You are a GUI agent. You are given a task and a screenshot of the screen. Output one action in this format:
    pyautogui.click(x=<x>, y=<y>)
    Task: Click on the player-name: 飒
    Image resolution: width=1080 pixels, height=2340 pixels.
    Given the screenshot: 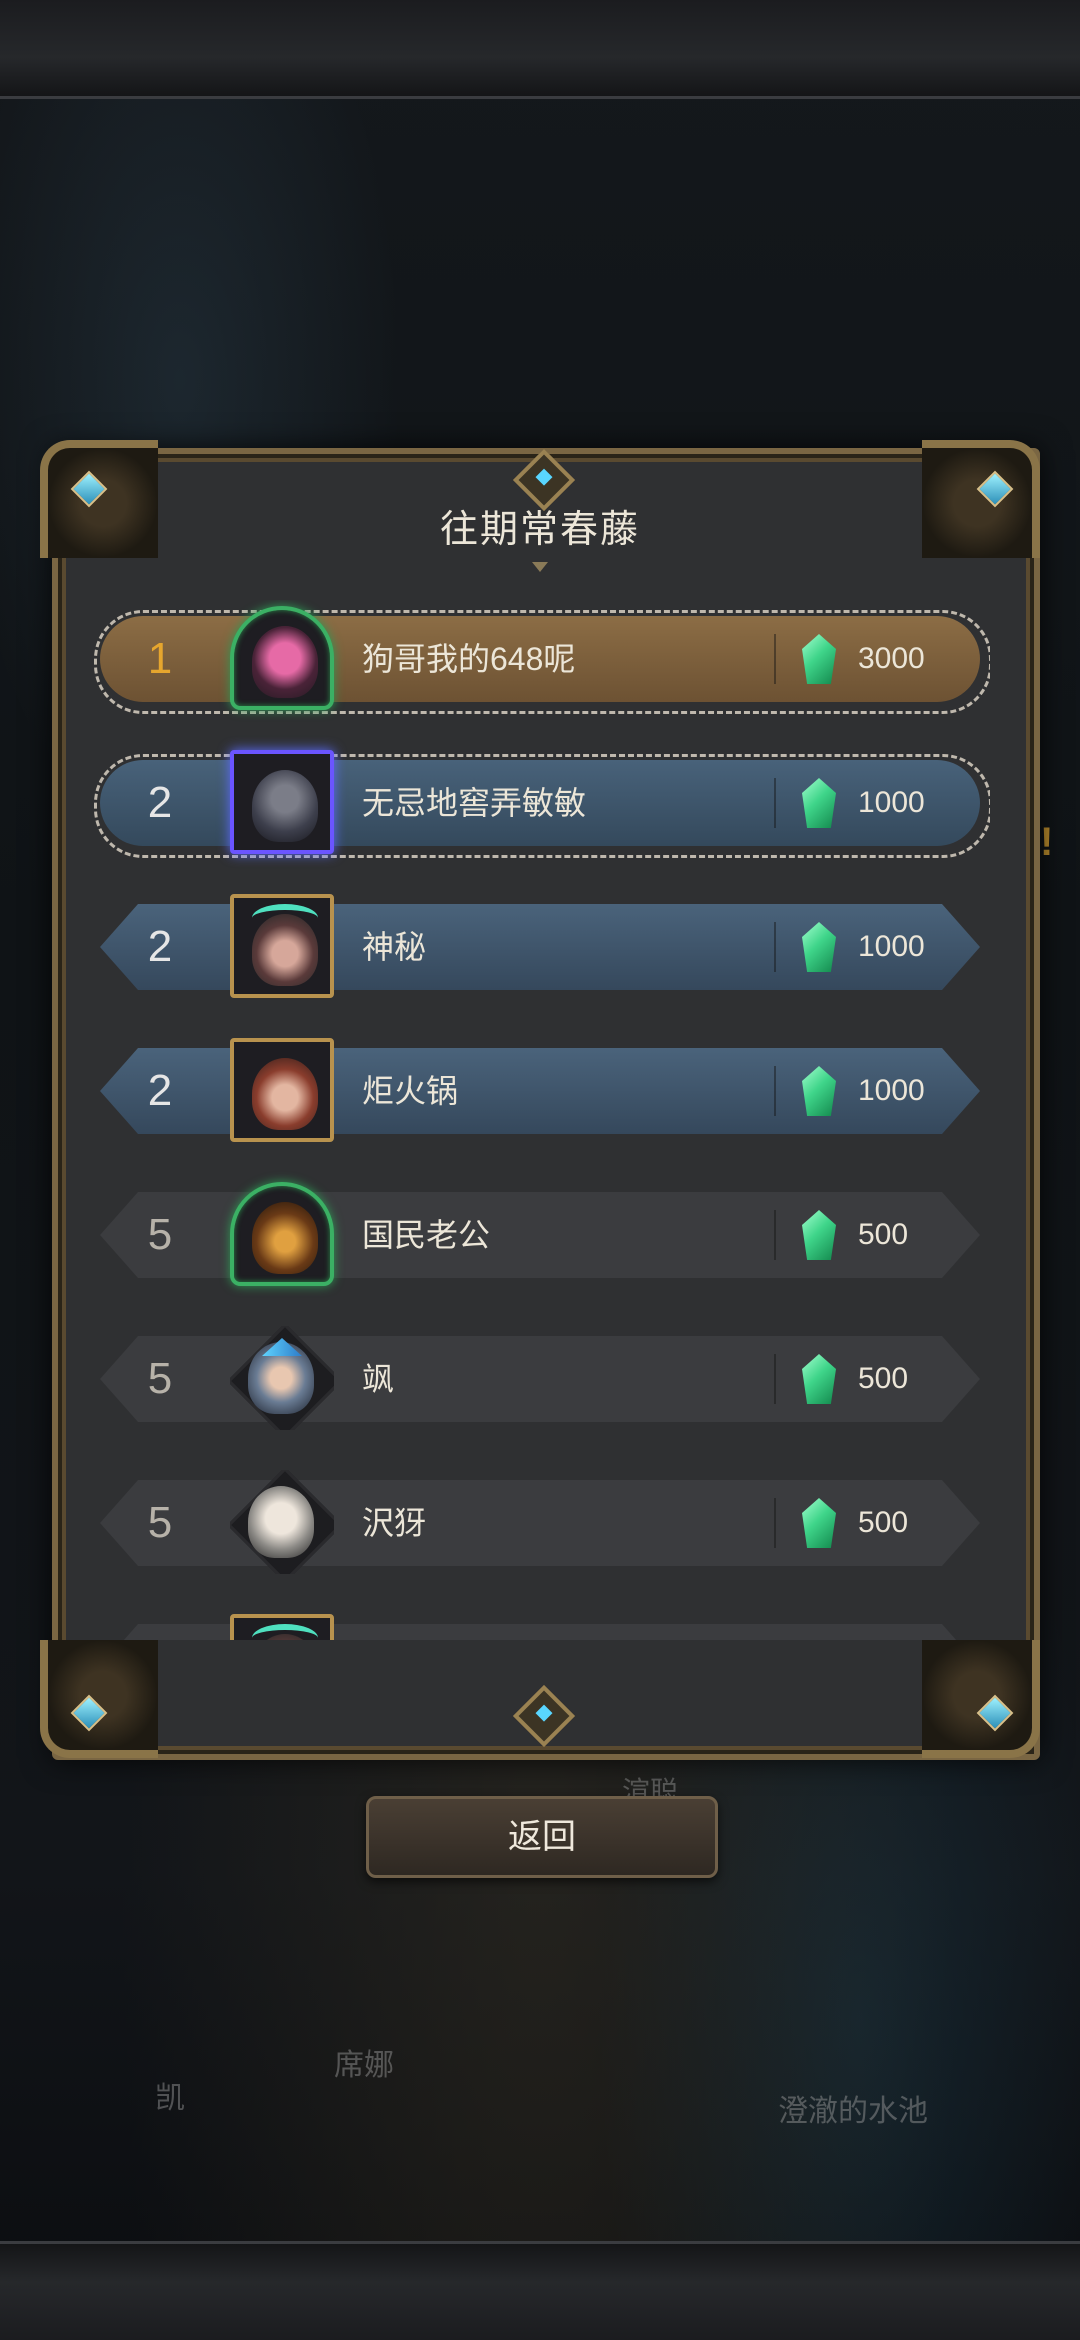 What is the action you would take?
    pyautogui.click(x=378, y=1379)
    